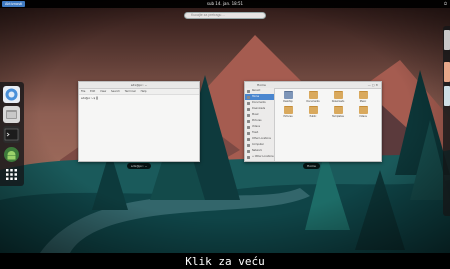 This screenshot has width=450, height=269. Describe the element at coordinates (261, 85) in the screenshot. I see `path-bar-home: Home` at that location.